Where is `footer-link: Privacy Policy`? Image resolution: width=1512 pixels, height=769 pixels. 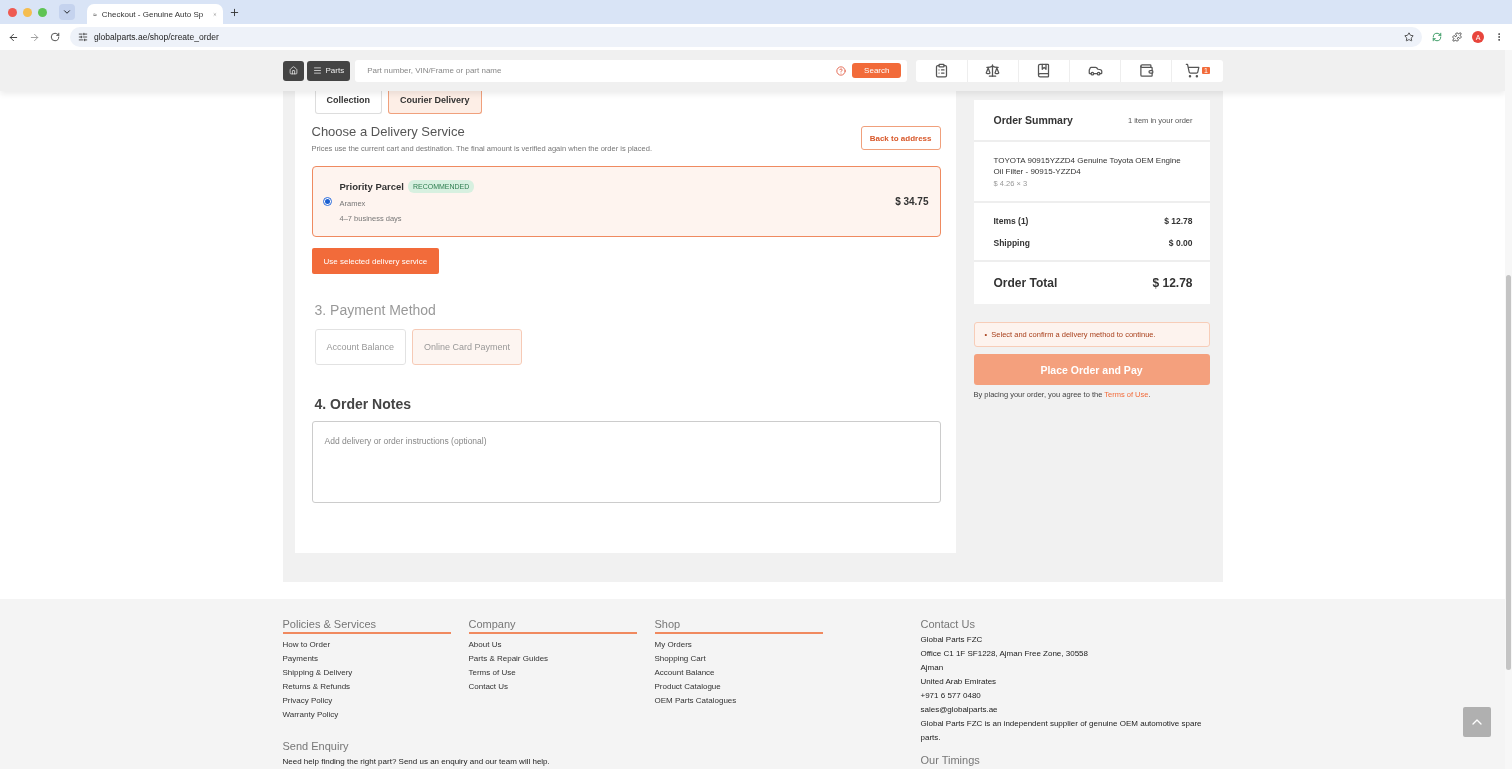 footer-link: Privacy Policy is located at coordinates (307, 701).